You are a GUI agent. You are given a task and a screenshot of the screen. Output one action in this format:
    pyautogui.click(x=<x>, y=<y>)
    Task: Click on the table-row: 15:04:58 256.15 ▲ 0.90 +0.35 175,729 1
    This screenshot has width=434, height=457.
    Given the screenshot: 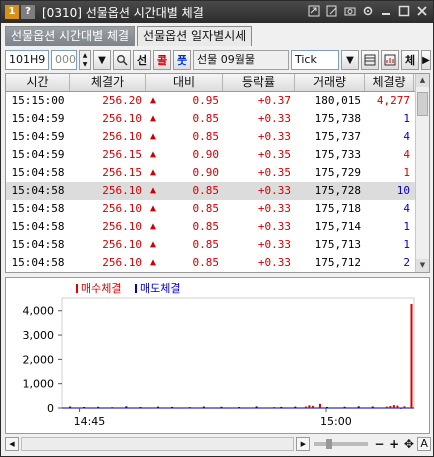 What is the action you would take?
    pyautogui.click(x=217, y=173)
    